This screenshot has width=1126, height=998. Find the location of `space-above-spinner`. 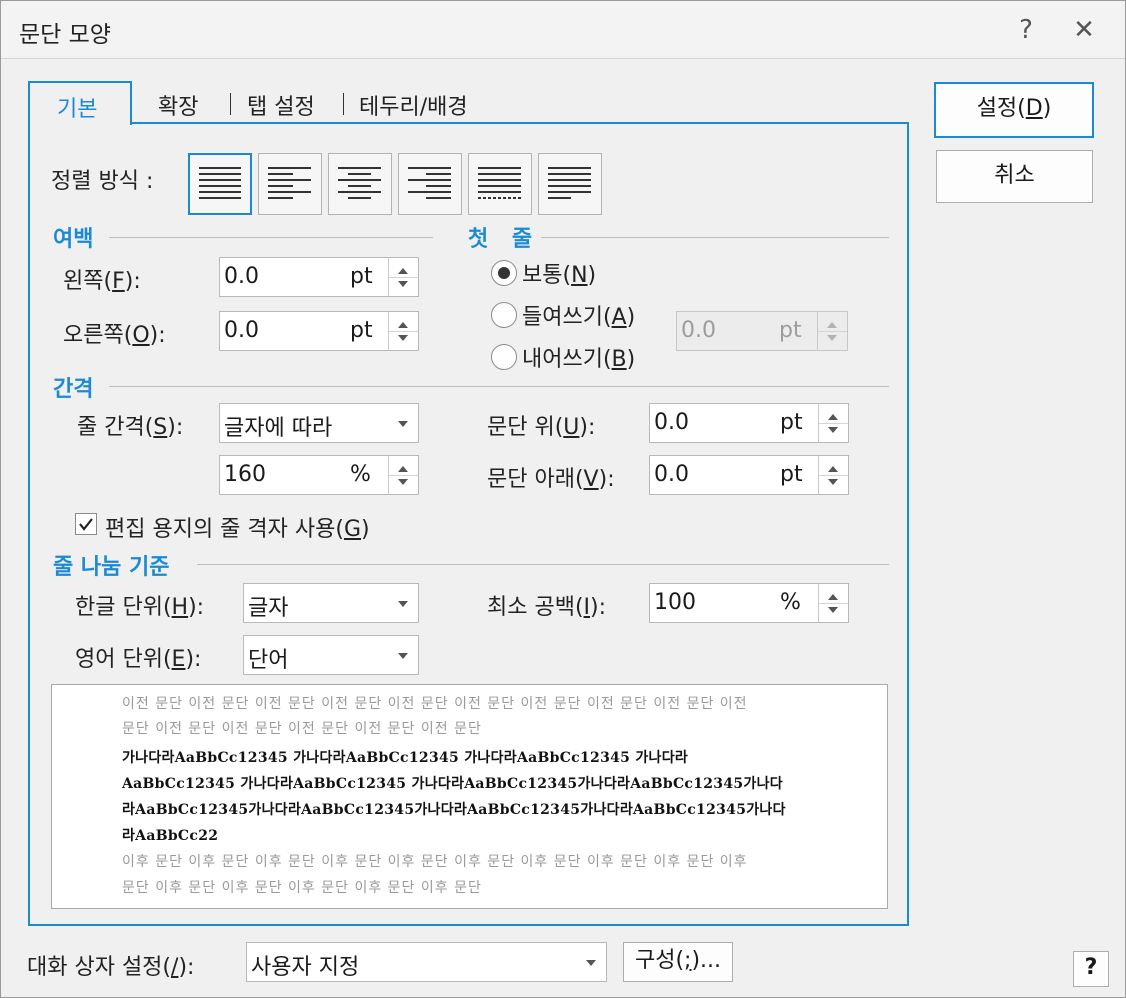

space-above-spinner is located at coordinates (833, 423).